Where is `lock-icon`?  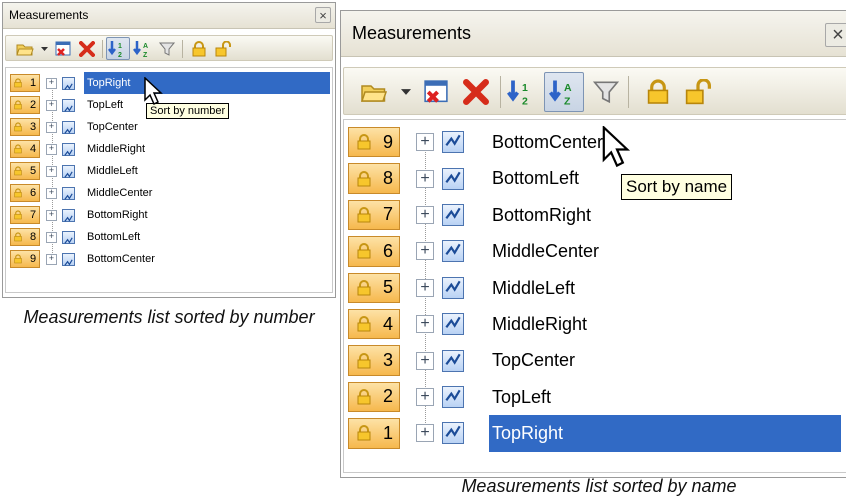
lock-icon is located at coordinates (364, 215).